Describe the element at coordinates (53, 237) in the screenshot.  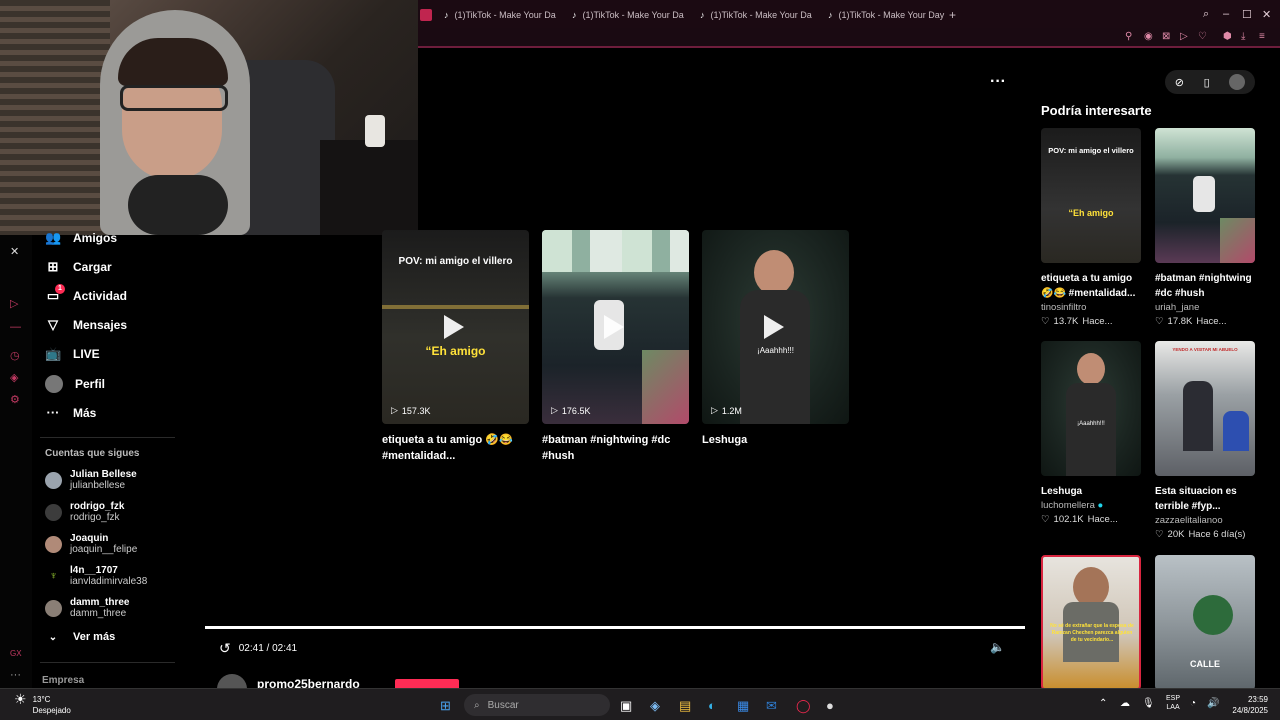
I see `friends-icon: 👥` at that location.